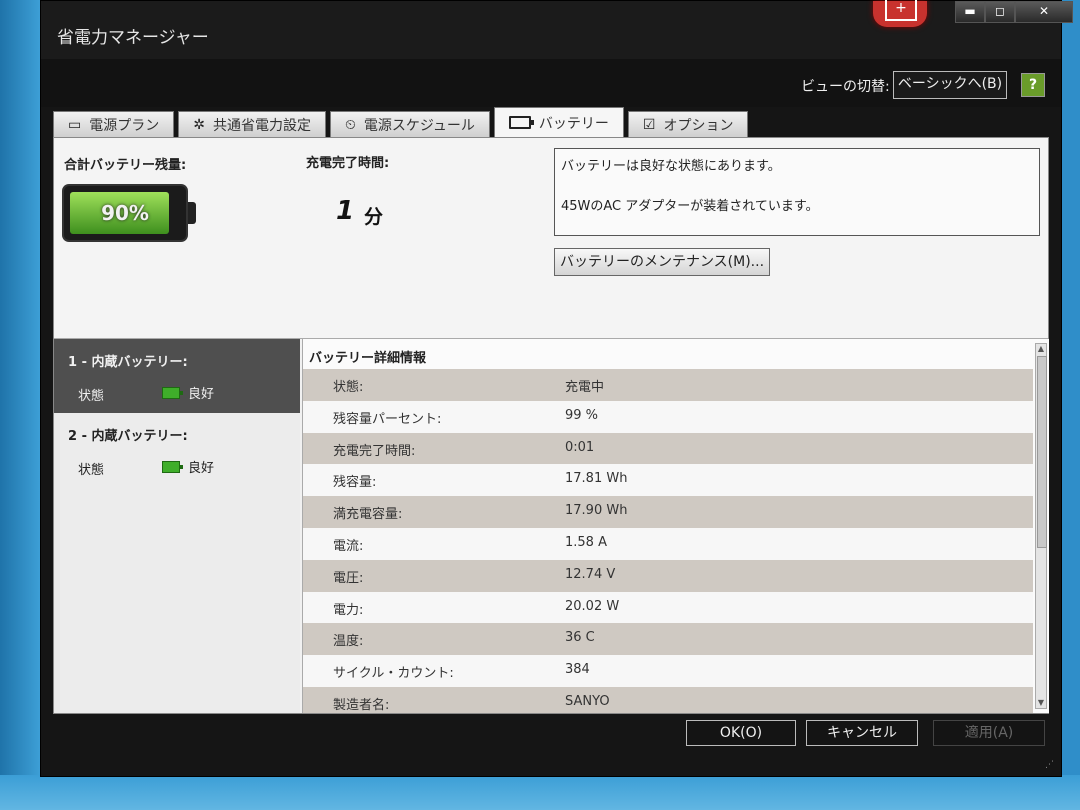 The height and width of the screenshot is (810, 1080). What do you see at coordinates (596, 511) in the screenshot?
I see `detail-value: 17.90 Wh` at bounding box center [596, 511].